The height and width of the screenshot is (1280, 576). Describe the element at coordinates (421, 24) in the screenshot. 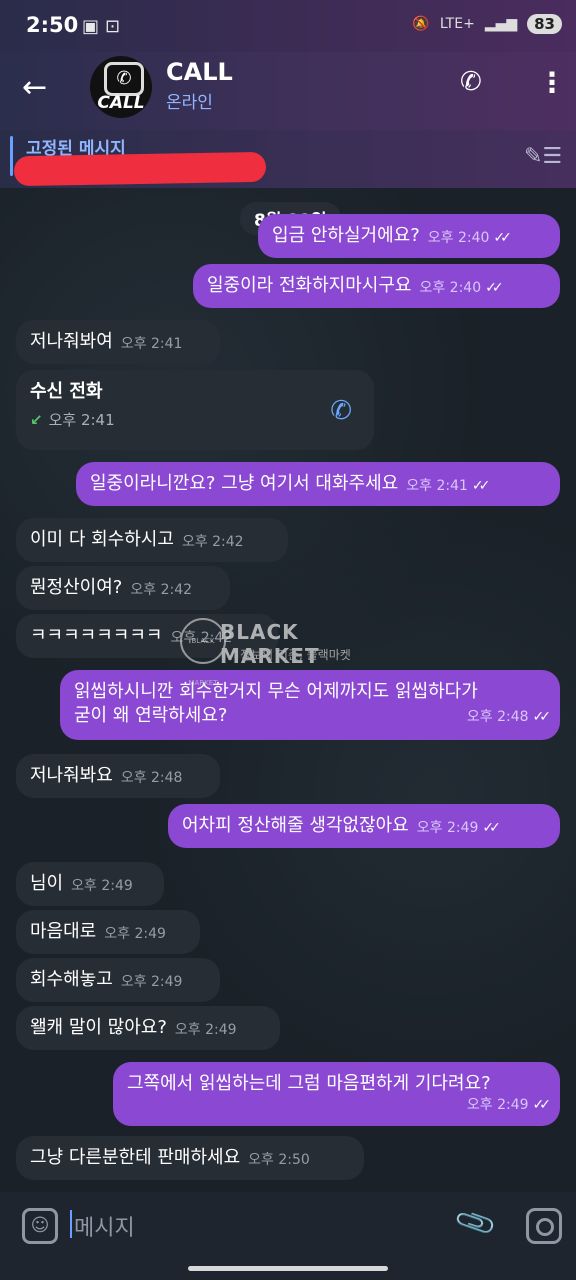

I see `mute-icon: 🔕` at that location.